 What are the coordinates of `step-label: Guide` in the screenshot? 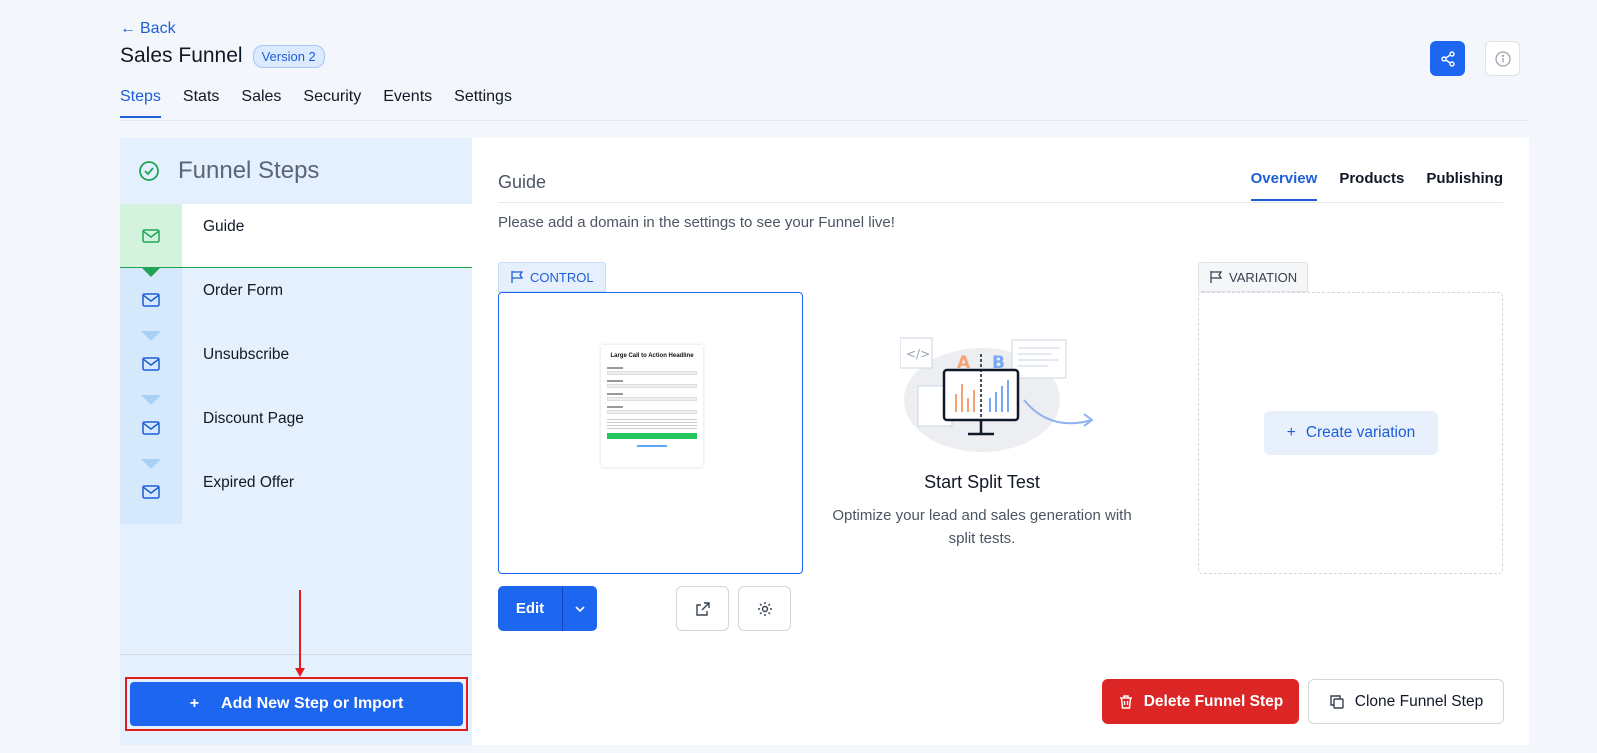 It's located at (224, 226).